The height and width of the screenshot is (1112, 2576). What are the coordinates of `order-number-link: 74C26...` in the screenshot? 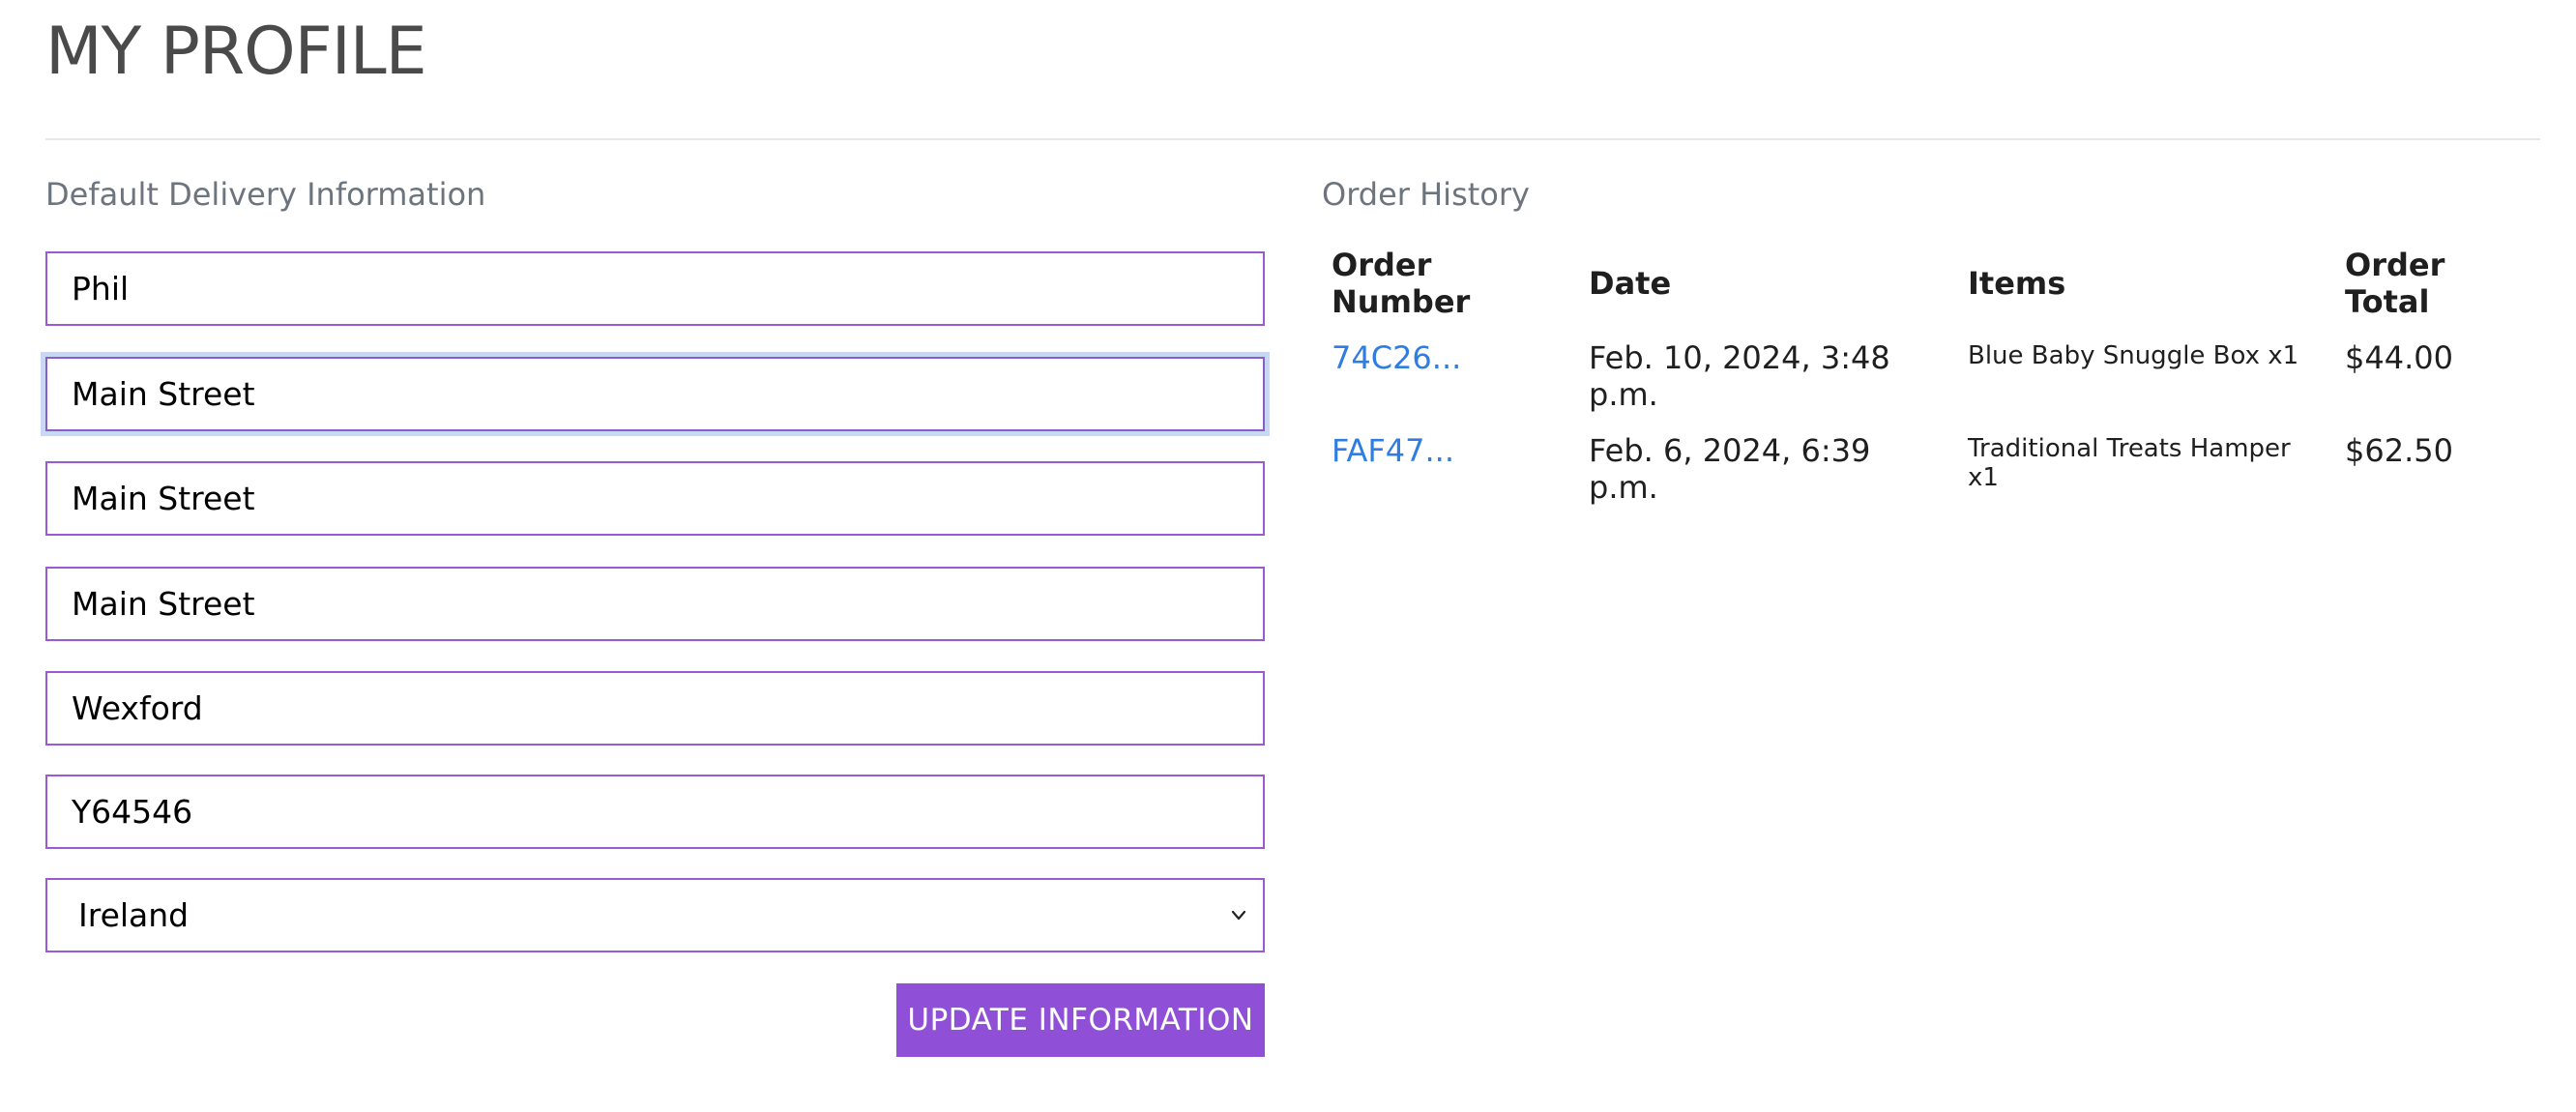 It's located at (1396, 357).